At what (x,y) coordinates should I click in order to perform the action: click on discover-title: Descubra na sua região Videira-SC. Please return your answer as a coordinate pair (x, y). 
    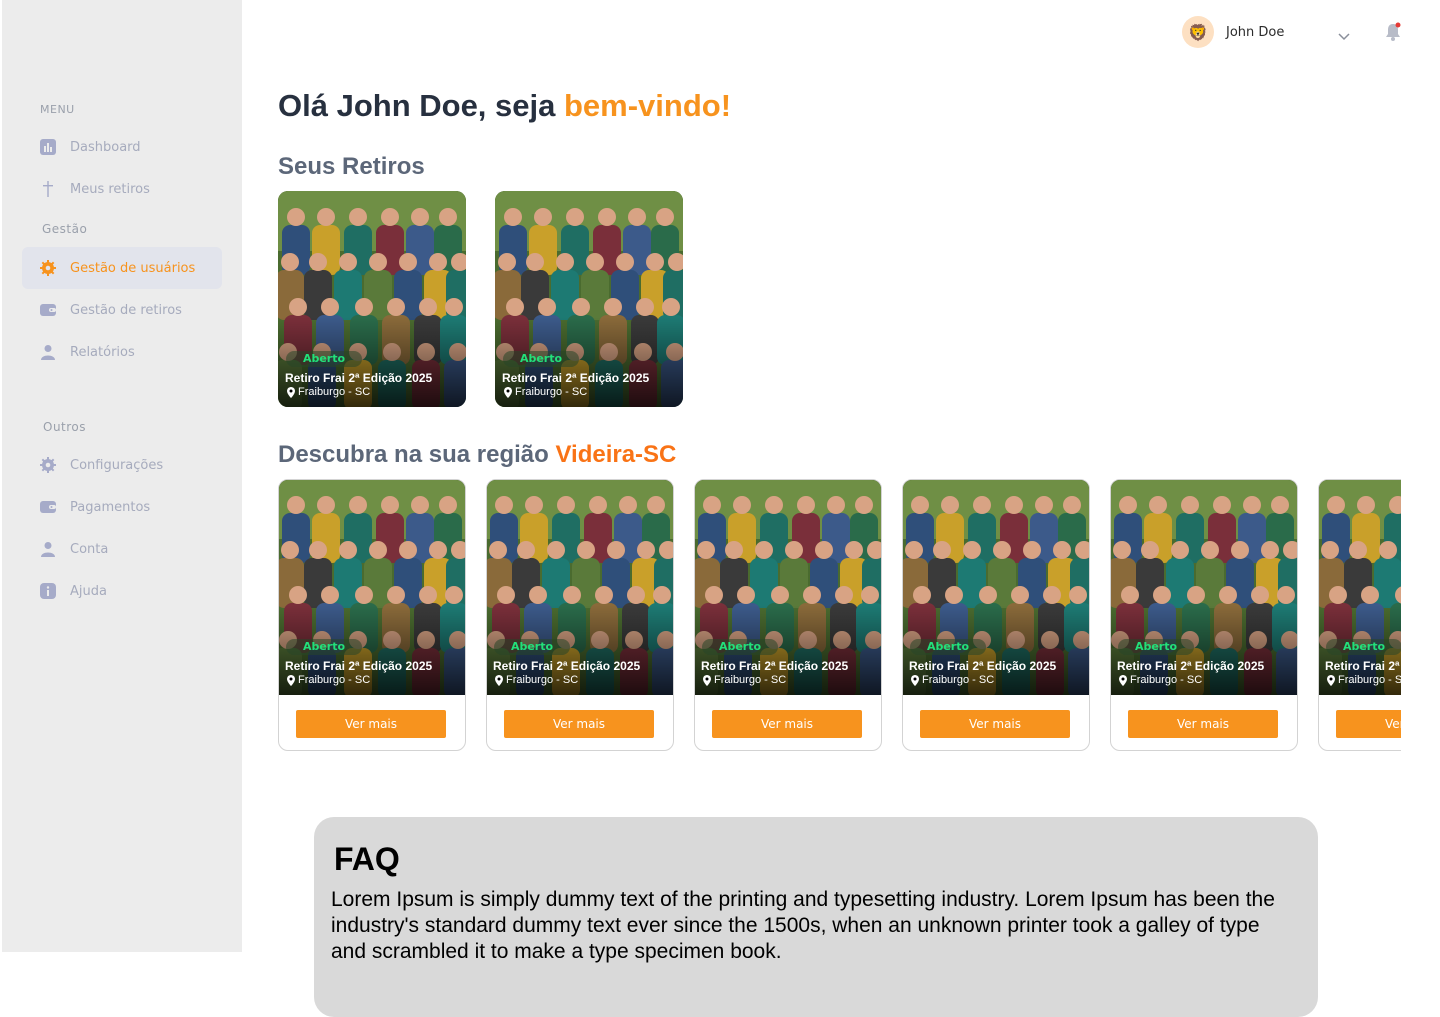
    Looking at the image, I should click on (477, 455).